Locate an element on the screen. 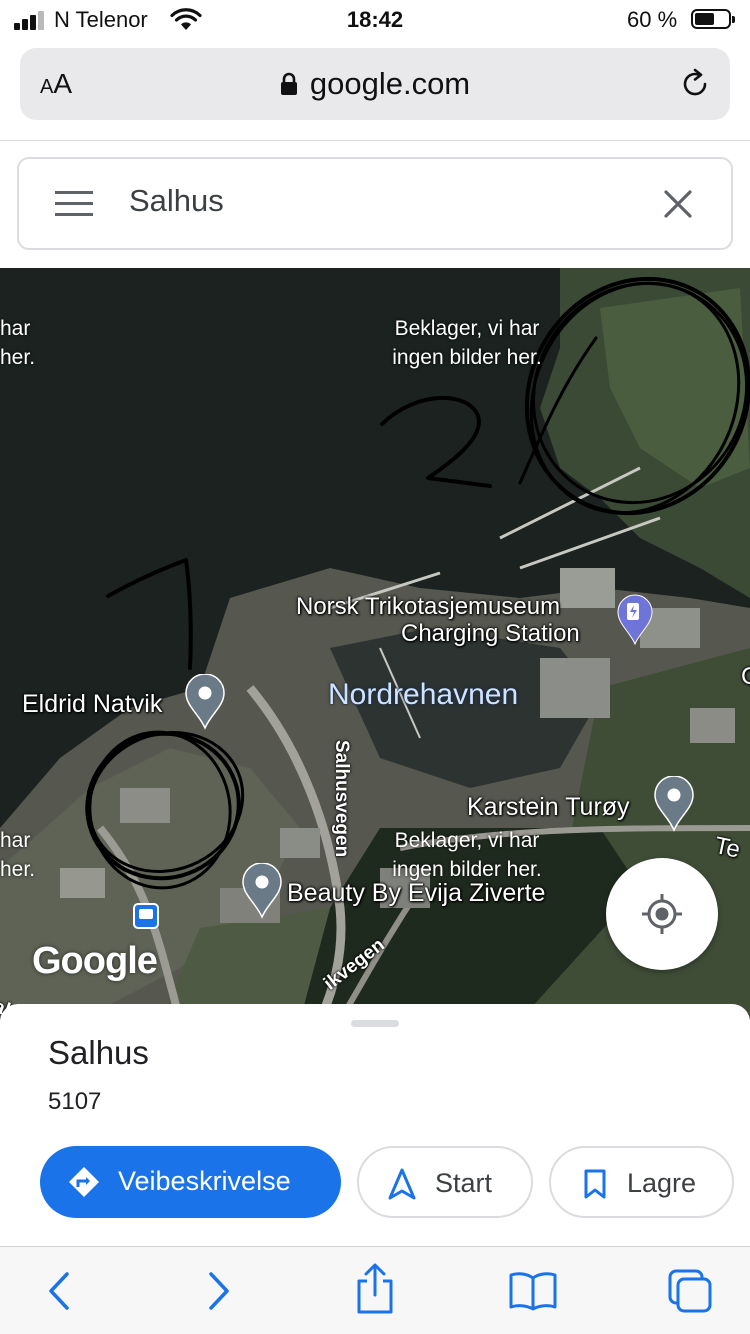 The image size is (750, 1334). crosshair-icon is located at coordinates (662, 914).